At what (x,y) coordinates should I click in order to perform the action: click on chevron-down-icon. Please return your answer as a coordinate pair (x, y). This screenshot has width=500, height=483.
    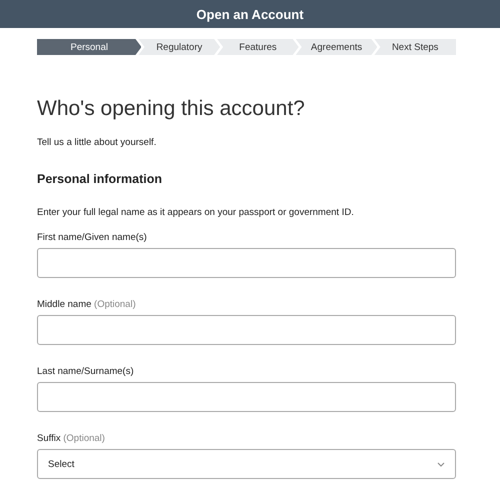
    Looking at the image, I should click on (441, 464).